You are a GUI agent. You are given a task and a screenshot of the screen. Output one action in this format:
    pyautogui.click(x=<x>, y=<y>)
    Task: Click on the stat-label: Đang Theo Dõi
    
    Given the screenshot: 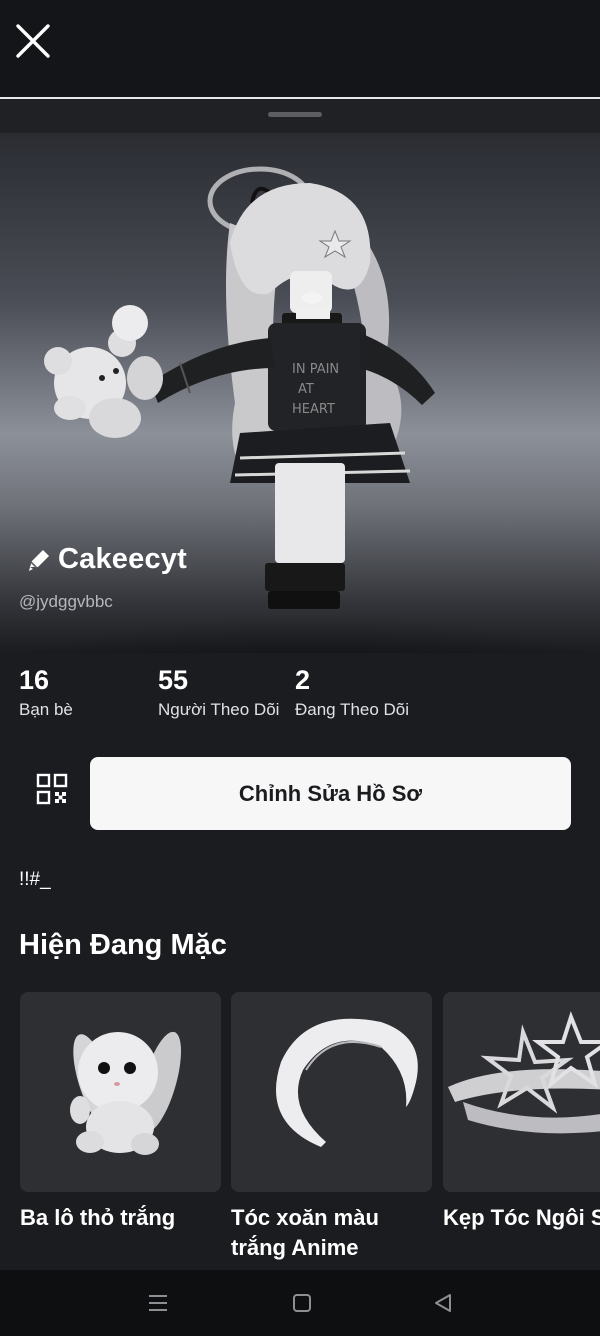 What is the action you would take?
    pyautogui.click(x=352, y=709)
    